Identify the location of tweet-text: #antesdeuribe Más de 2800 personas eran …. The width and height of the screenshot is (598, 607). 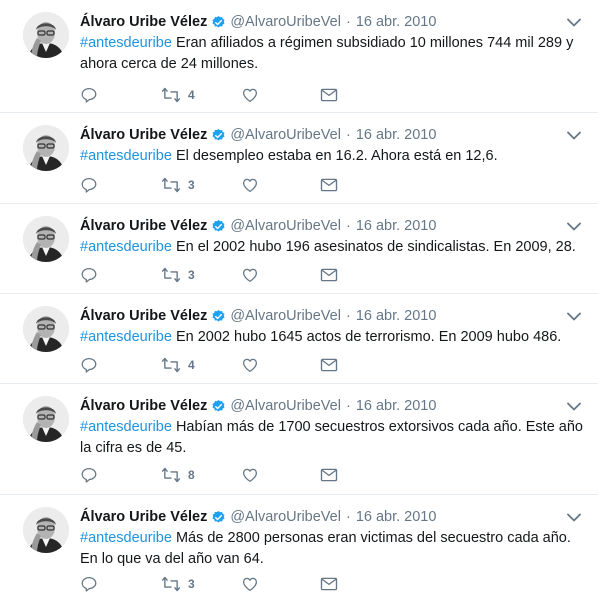
(332, 549).